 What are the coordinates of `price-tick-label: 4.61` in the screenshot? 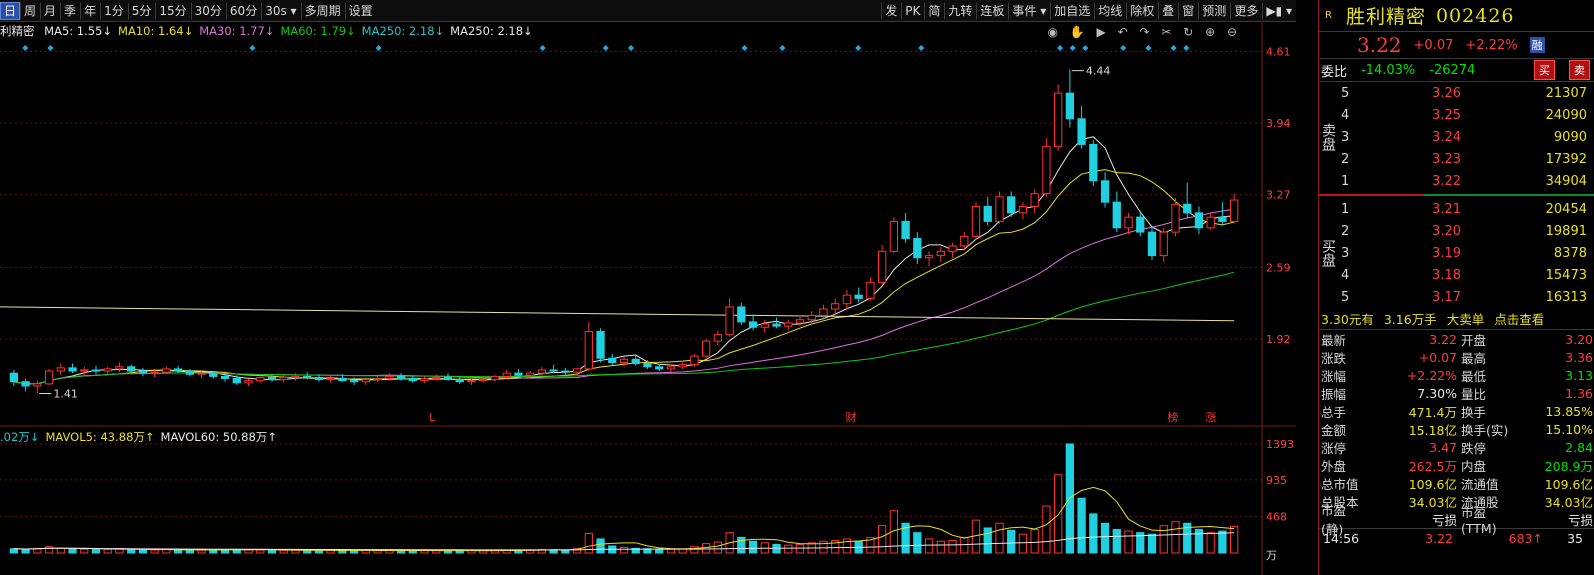 It's located at (1278, 51).